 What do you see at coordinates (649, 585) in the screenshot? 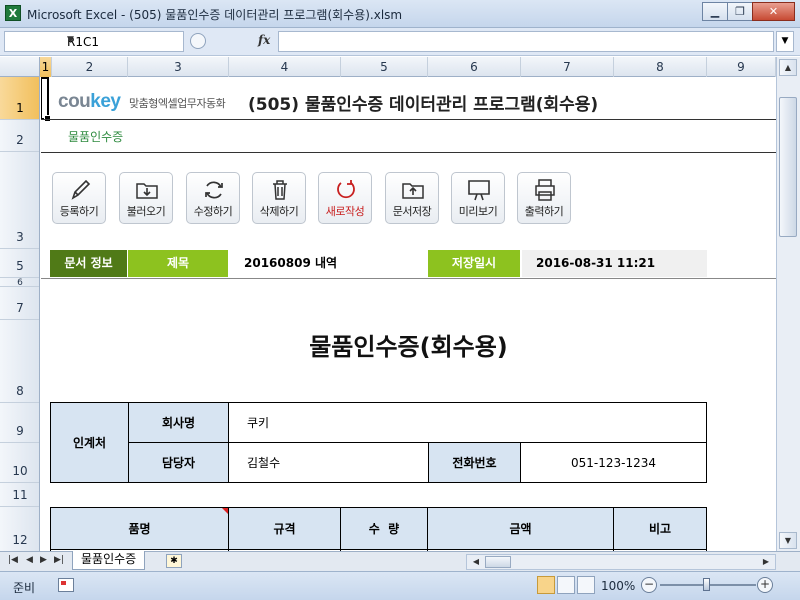
I see `zoom-out-icon: −` at bounding box center [649, 585].